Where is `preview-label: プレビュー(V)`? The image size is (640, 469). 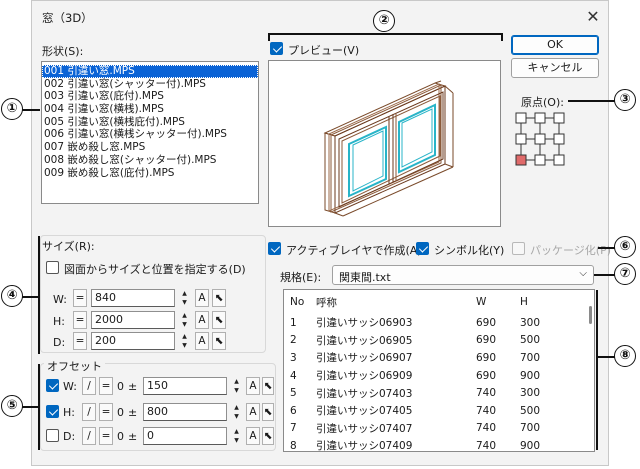
preview-label: プレビュー(V) is located at coordinates (324, 50).